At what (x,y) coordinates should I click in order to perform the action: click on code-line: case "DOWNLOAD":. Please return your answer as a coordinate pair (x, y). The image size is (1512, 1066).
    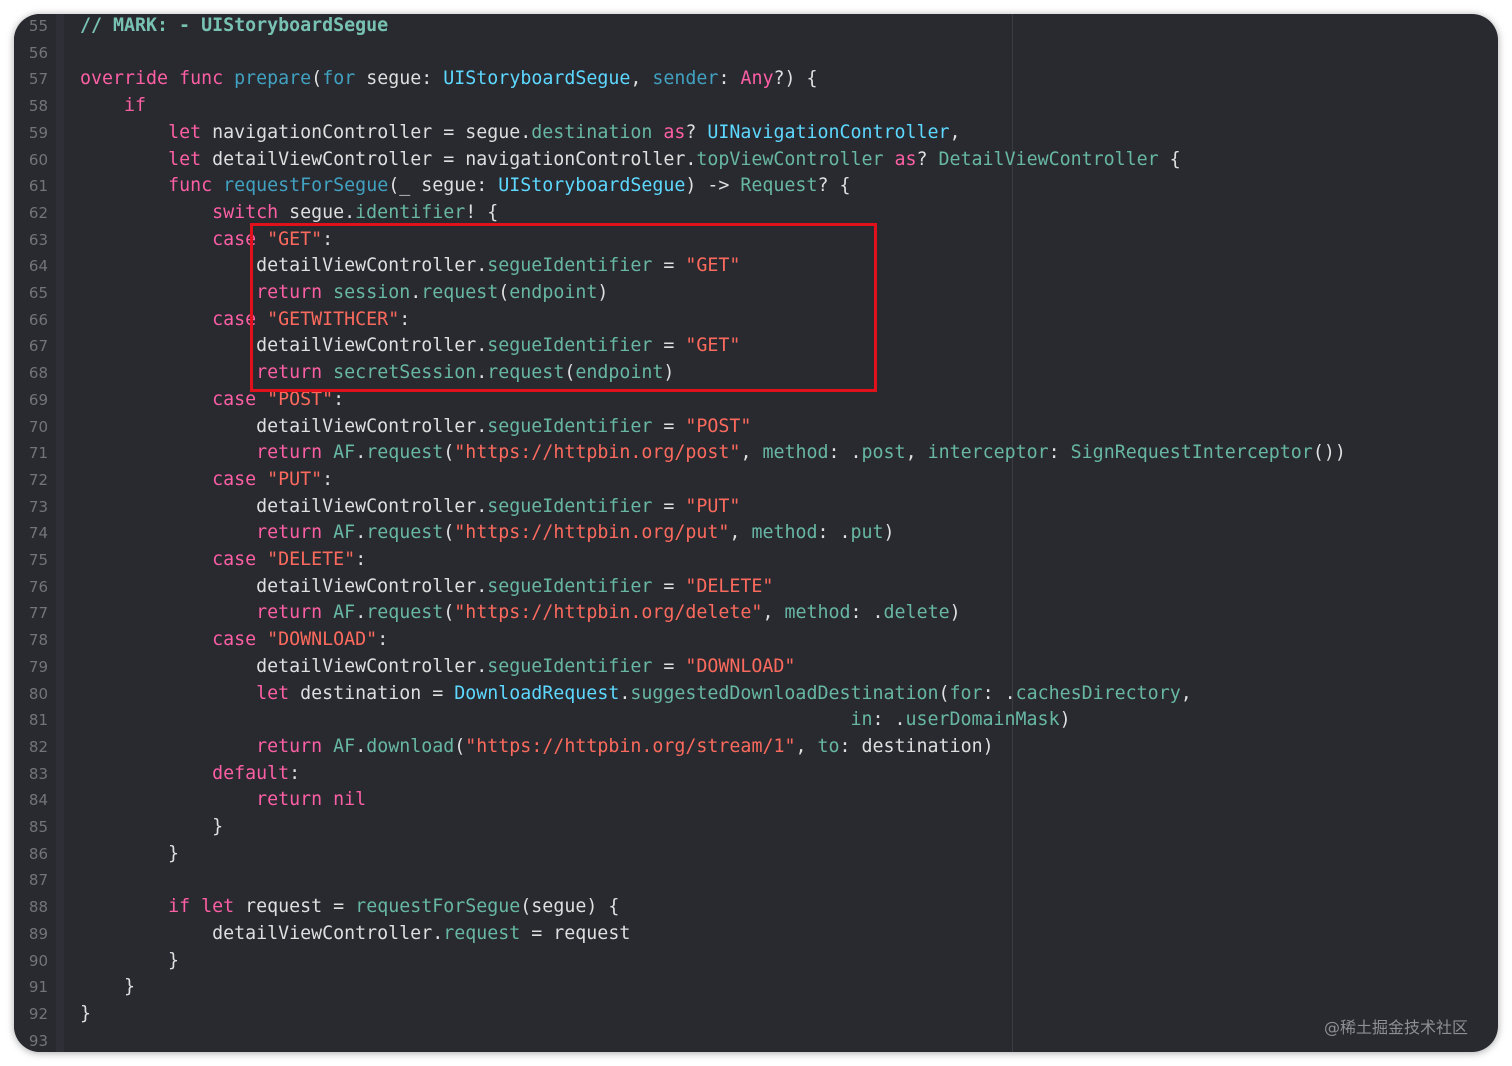
    Looking at the image, I should click on (234, 640).